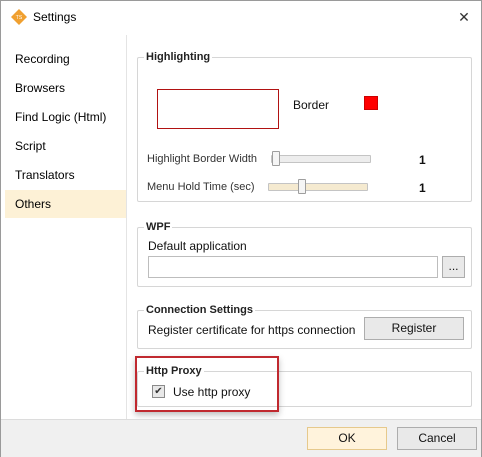 This screenshot has width=482, height=457. I want to click on app-logo-icon: TS, so click(19, 17).